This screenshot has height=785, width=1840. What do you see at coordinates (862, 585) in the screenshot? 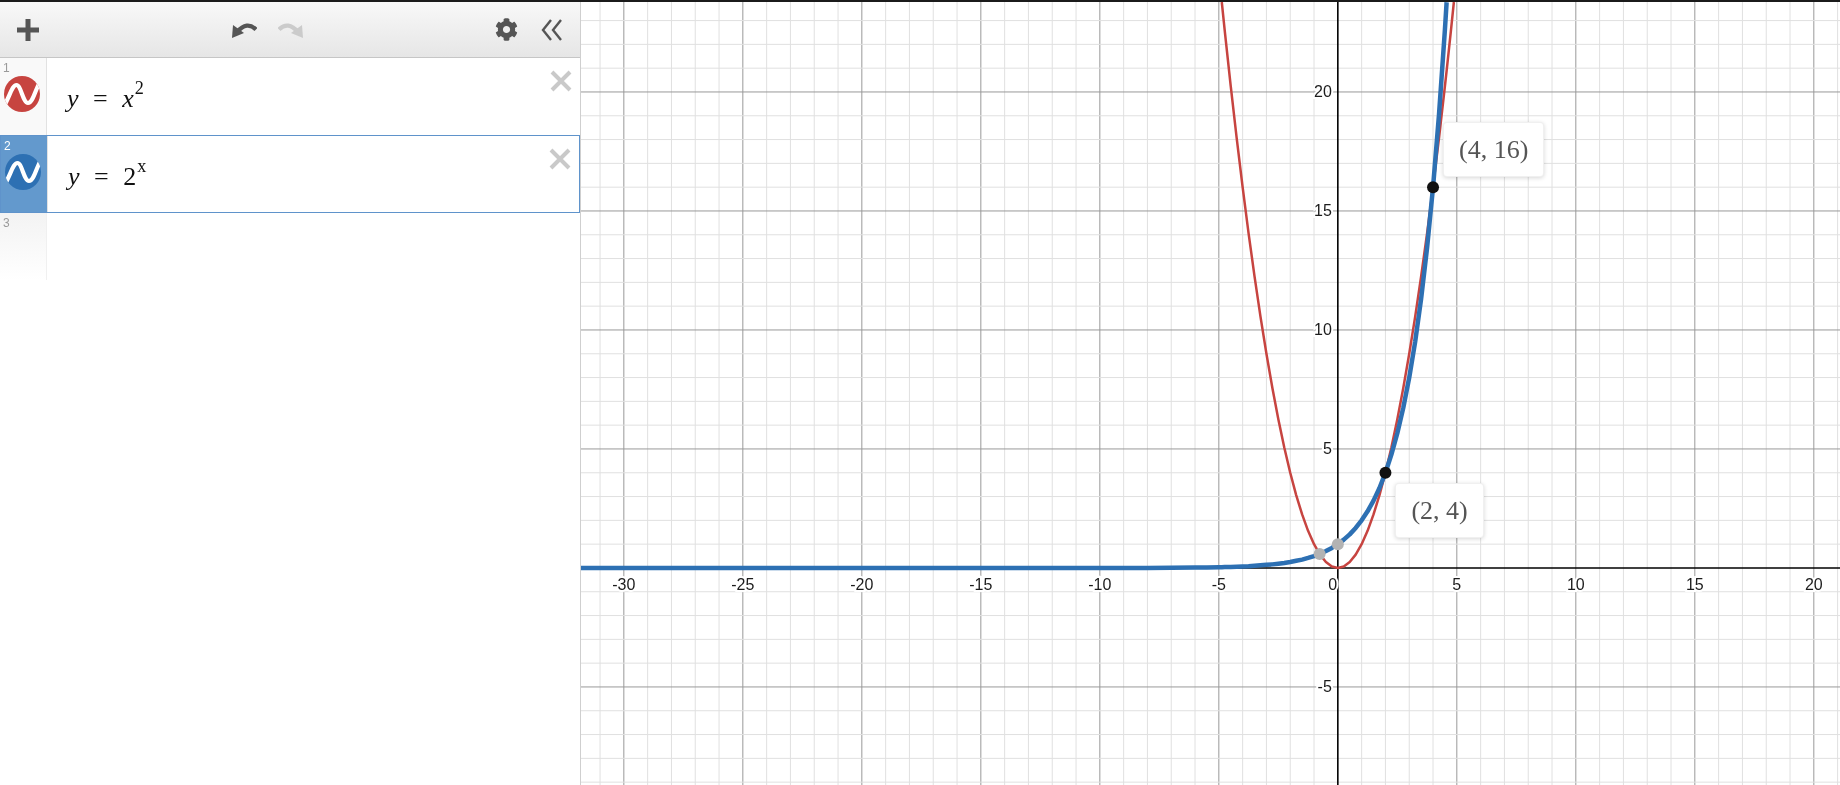
I see `axis-tick-label: -20` at bounding box center [862, 585].